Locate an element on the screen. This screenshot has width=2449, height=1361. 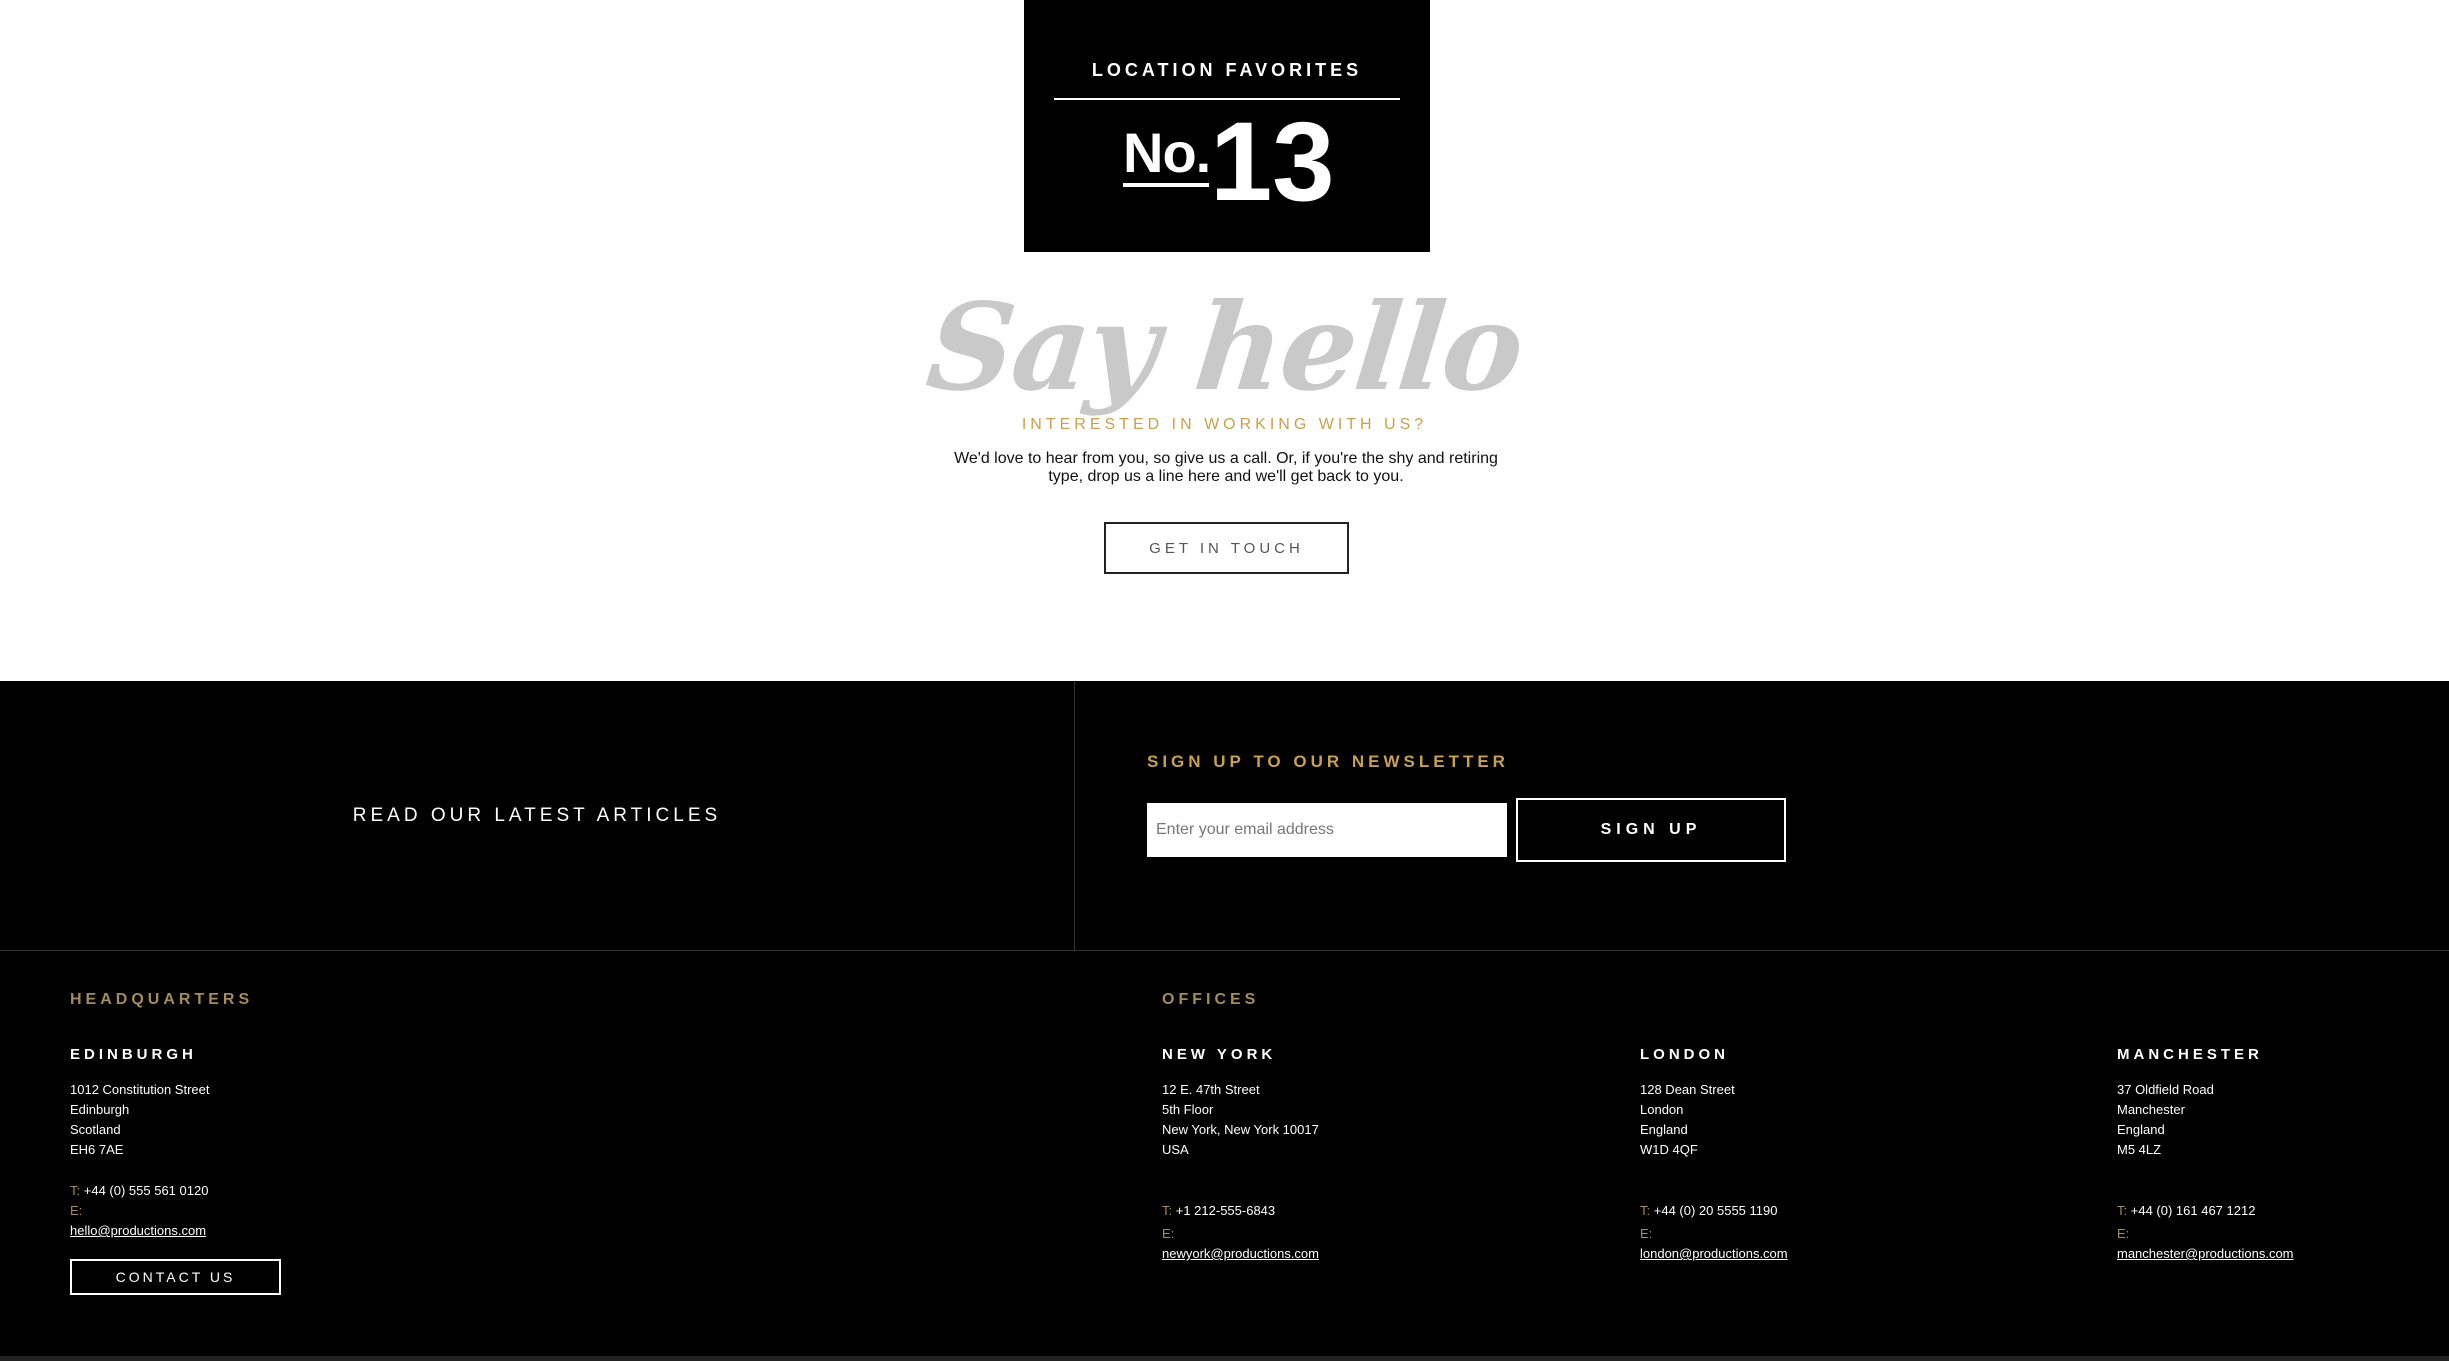
newsletter-title: SIGN UP TO OUR NEWSLETTER is located at coordinates (1328, 761).